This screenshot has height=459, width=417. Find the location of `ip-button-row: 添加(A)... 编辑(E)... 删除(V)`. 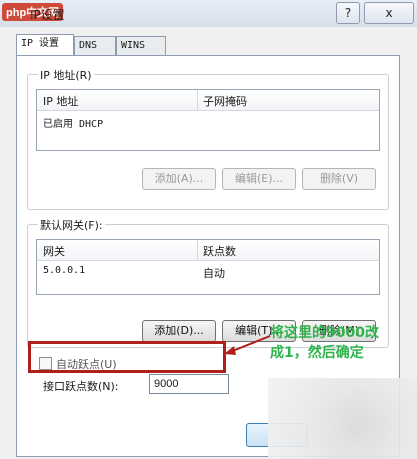

ip-button-row: 添加(A)... 编辑(E)... 删除(V) is located at coordinates (208, 179).